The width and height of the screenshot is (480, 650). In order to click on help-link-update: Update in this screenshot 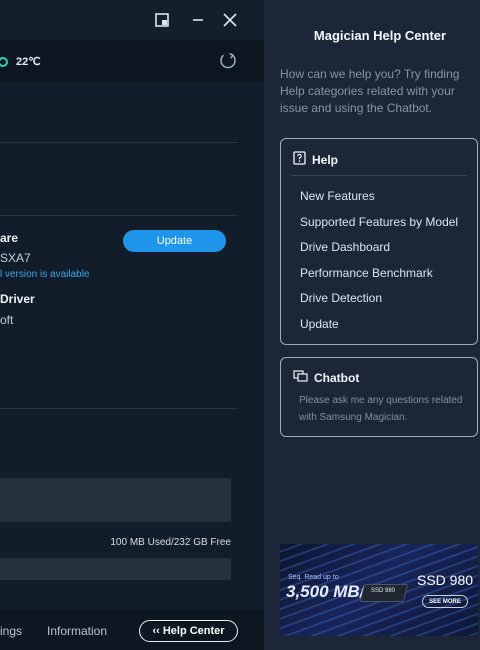, I will do `click(379, 330)`.